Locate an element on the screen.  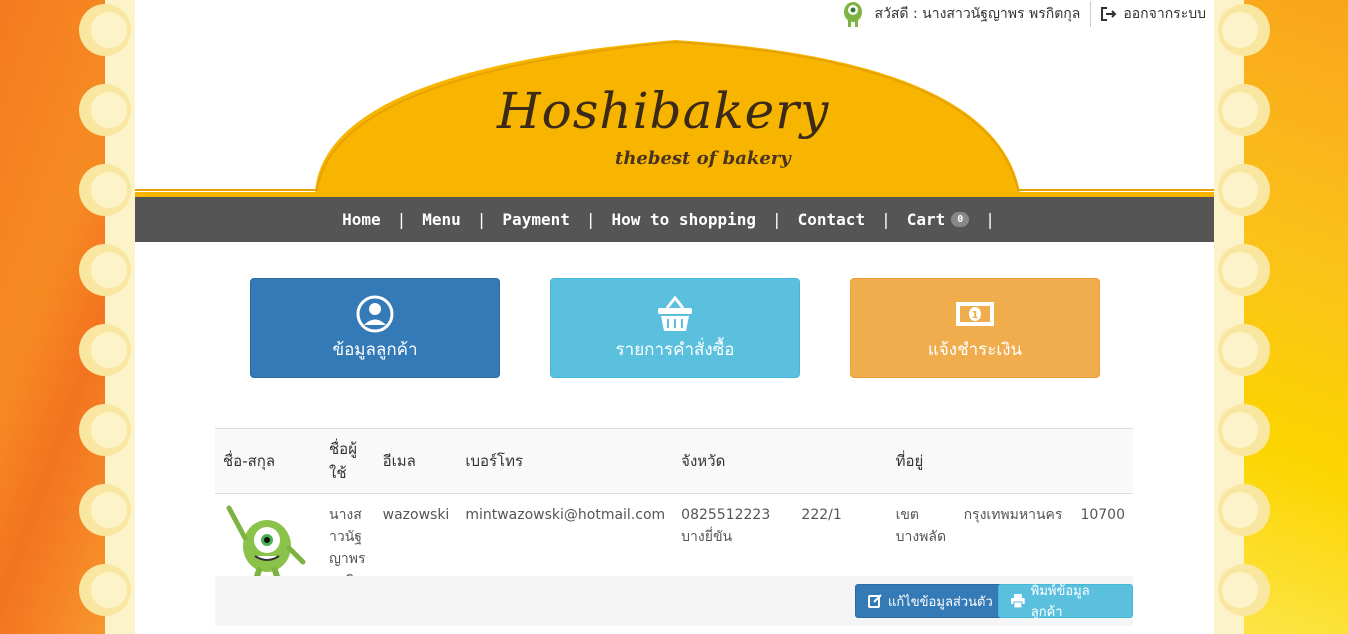
customer-info-label: ข้อมูลลูกค้า is located at coordinates (375, 349).